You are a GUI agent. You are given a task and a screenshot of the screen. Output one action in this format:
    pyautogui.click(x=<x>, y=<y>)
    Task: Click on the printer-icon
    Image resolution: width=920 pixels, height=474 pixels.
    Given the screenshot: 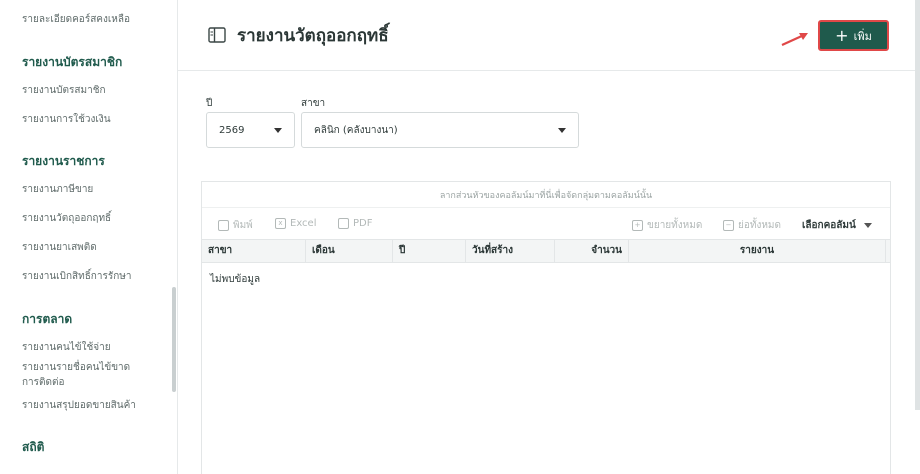 What is the action you would take?
    pyautogui.click(x=223, y=225)
    